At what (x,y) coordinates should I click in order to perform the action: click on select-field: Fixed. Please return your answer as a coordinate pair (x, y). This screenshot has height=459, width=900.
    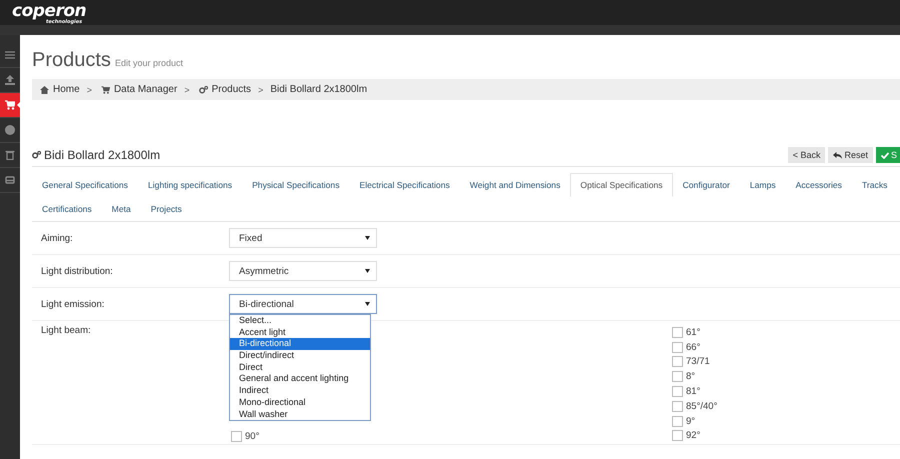
    Looking at the image, I should click on (303, 238).